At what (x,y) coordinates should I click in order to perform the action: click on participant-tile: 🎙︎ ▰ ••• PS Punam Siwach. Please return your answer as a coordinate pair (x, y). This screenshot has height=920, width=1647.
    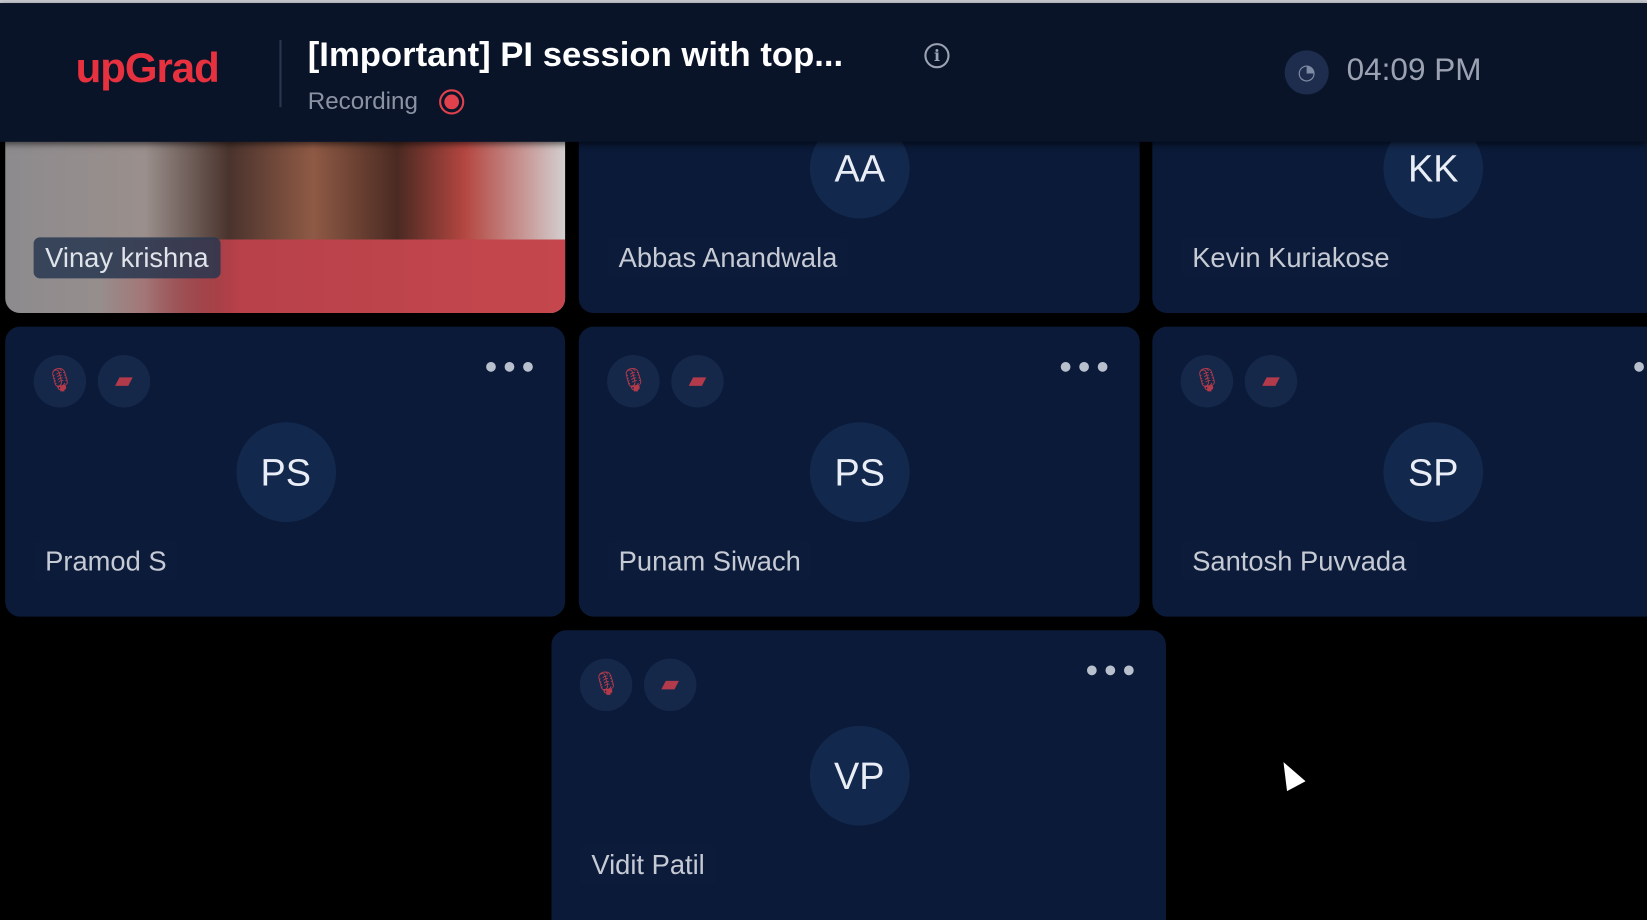
    Looking at the image, I should click on (859, 471).